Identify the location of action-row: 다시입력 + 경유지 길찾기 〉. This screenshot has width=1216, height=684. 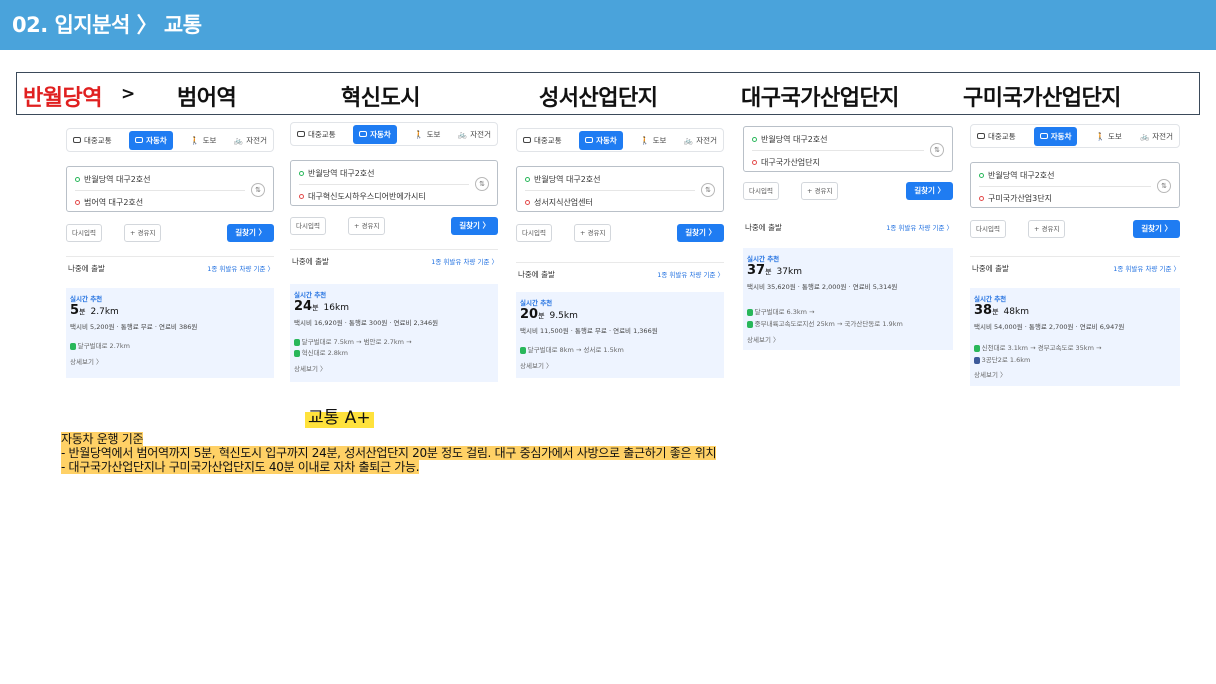
(170, 233).